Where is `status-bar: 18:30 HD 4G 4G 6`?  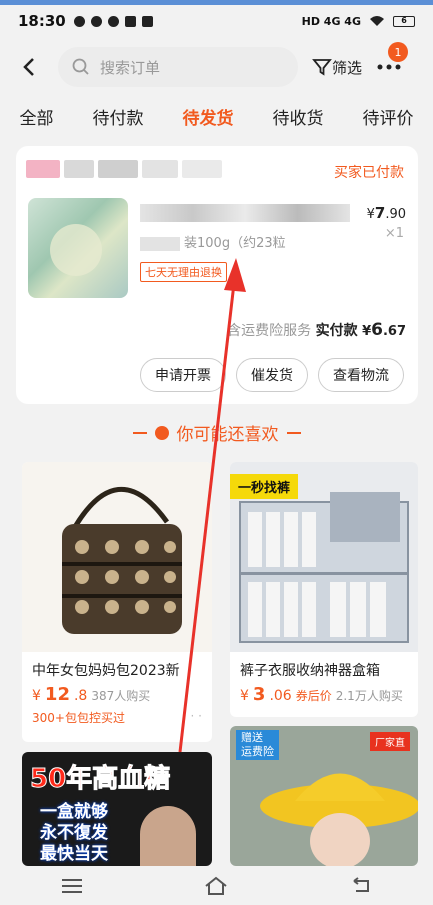 status-bar: 18:30 HD 4G 4G 6 is located at coordinates (216, 21).